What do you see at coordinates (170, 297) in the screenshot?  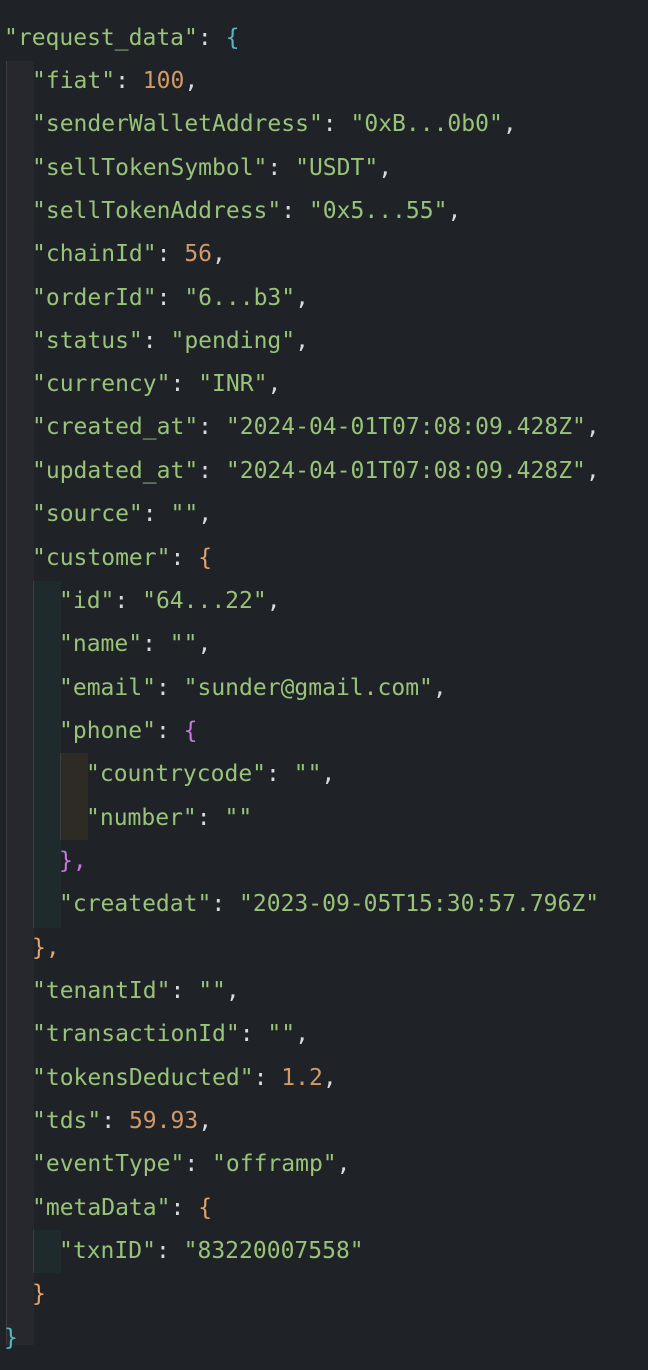 I see `code-line: "orderId": "6...b3",` at bounding box center [170, 297].